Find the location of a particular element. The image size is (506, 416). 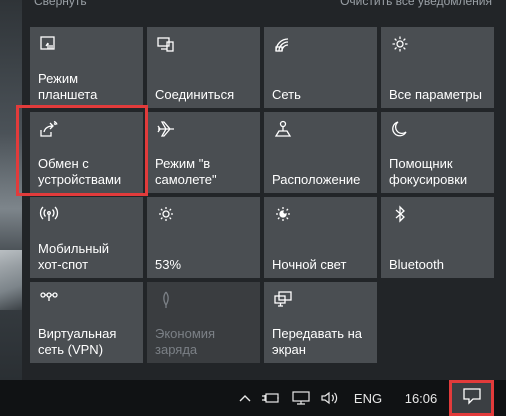

network-icon is located at coordinates (284, 45).